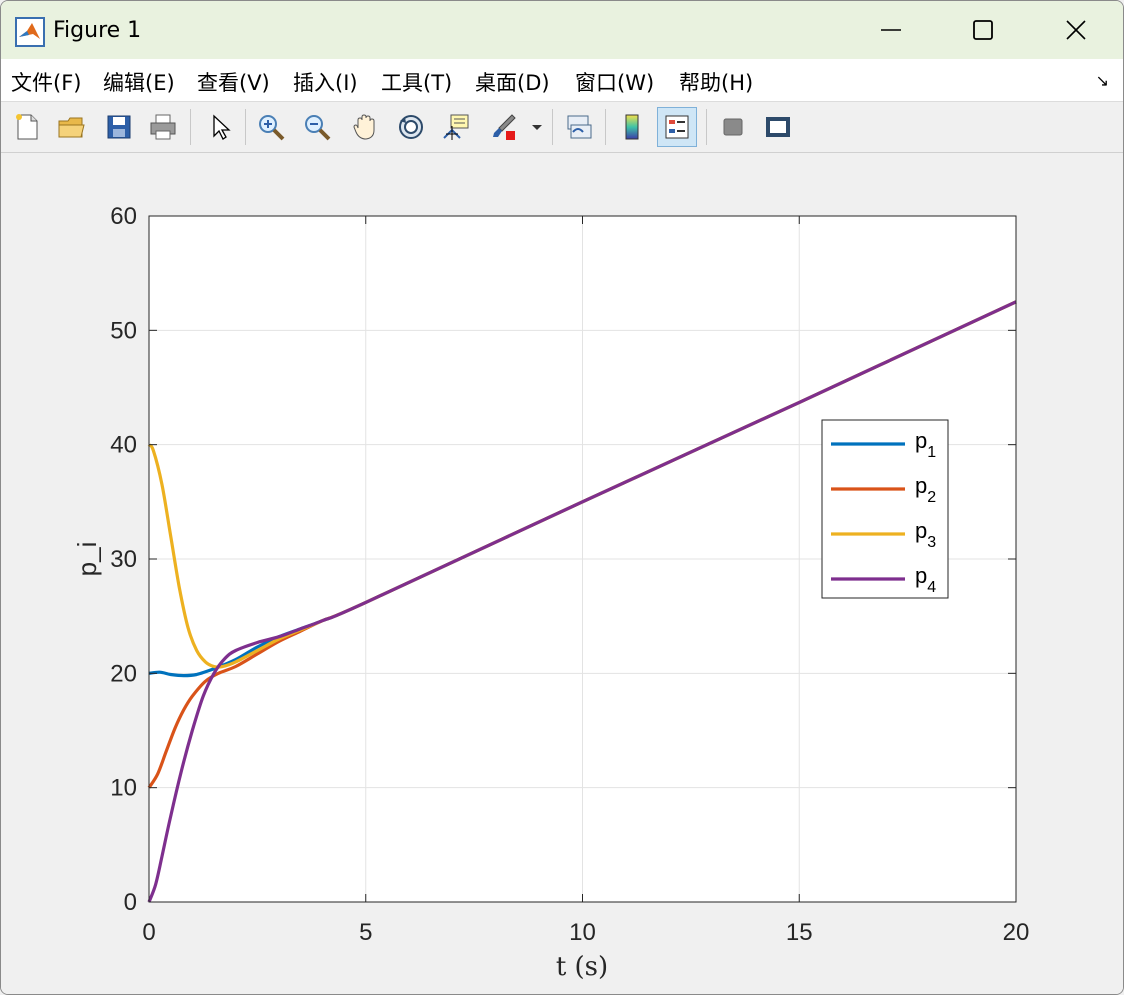 The image size is (1124, 995). I want to click on y-tick-label: 40, so click(123, 445).